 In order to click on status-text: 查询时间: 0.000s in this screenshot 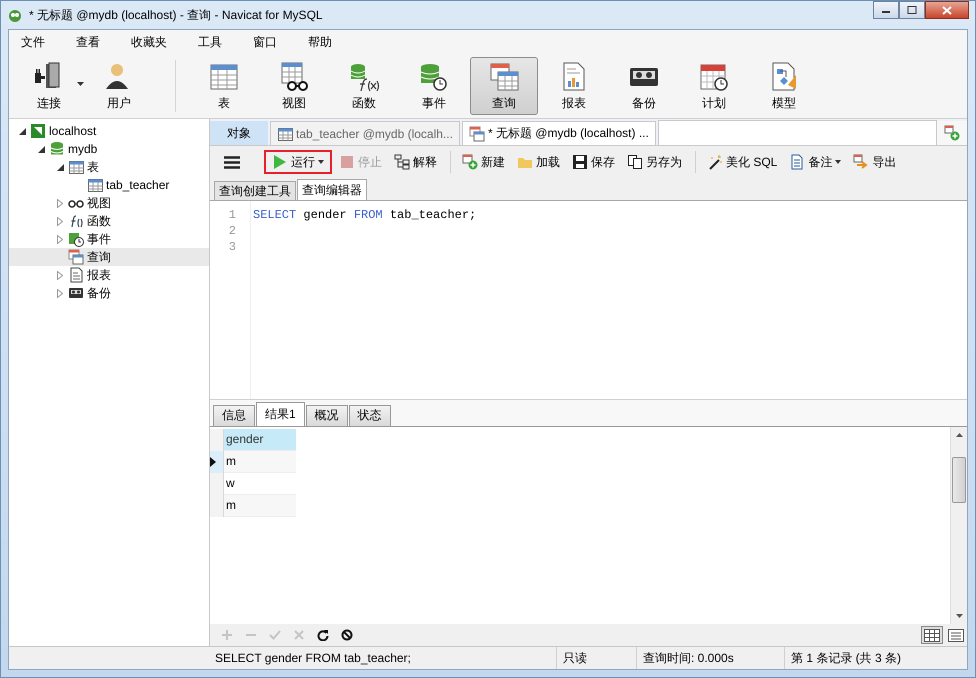, I will do `click(711, 658)`.